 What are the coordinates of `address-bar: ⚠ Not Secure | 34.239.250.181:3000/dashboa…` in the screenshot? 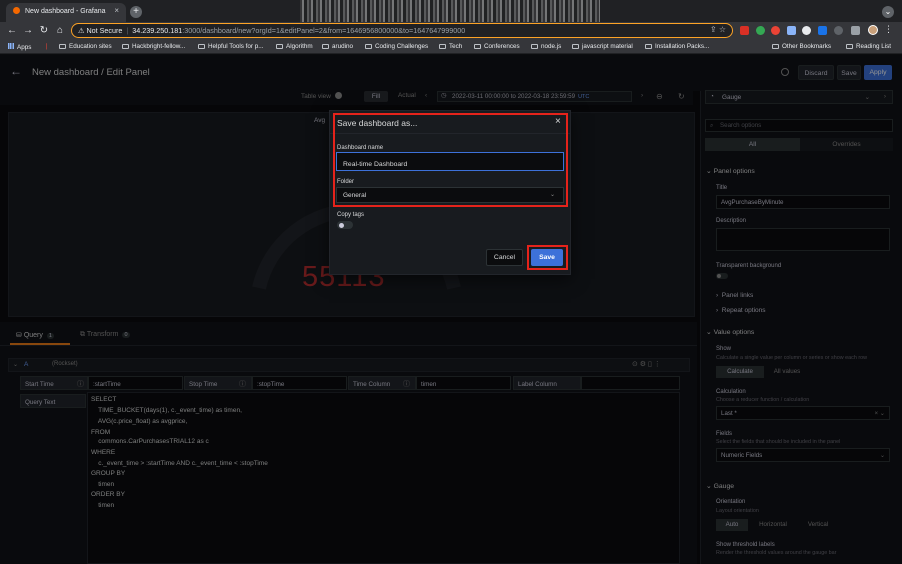 It's located at (402, 30).